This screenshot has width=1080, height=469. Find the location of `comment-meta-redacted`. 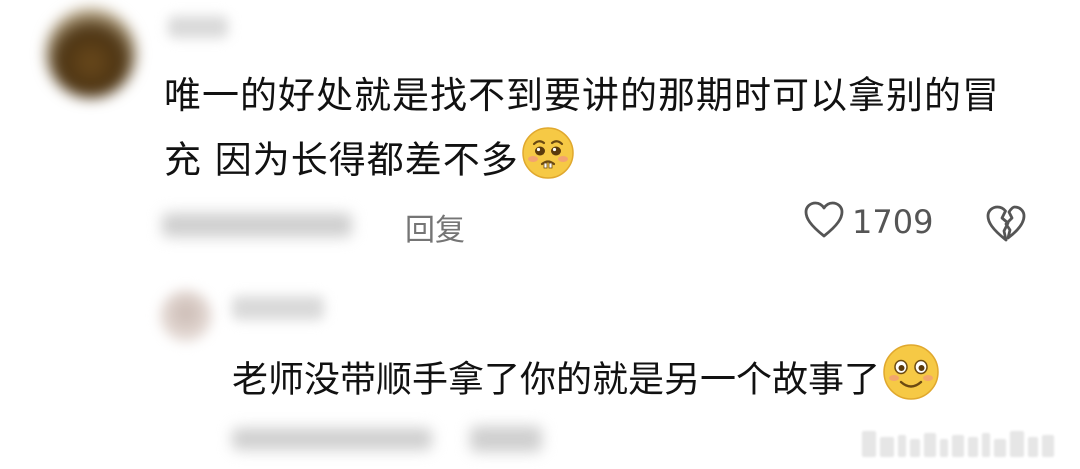

comment-meta-redacted is located at coordinates (257, 225).